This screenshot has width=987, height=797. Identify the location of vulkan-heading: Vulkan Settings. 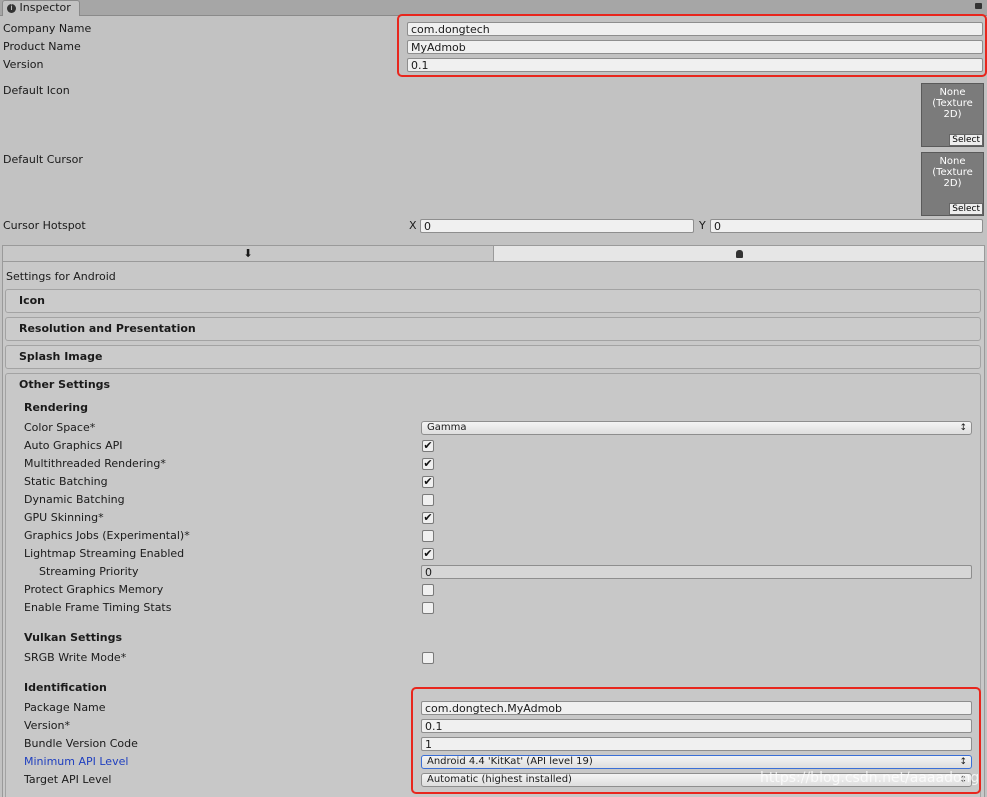
(73, 637).